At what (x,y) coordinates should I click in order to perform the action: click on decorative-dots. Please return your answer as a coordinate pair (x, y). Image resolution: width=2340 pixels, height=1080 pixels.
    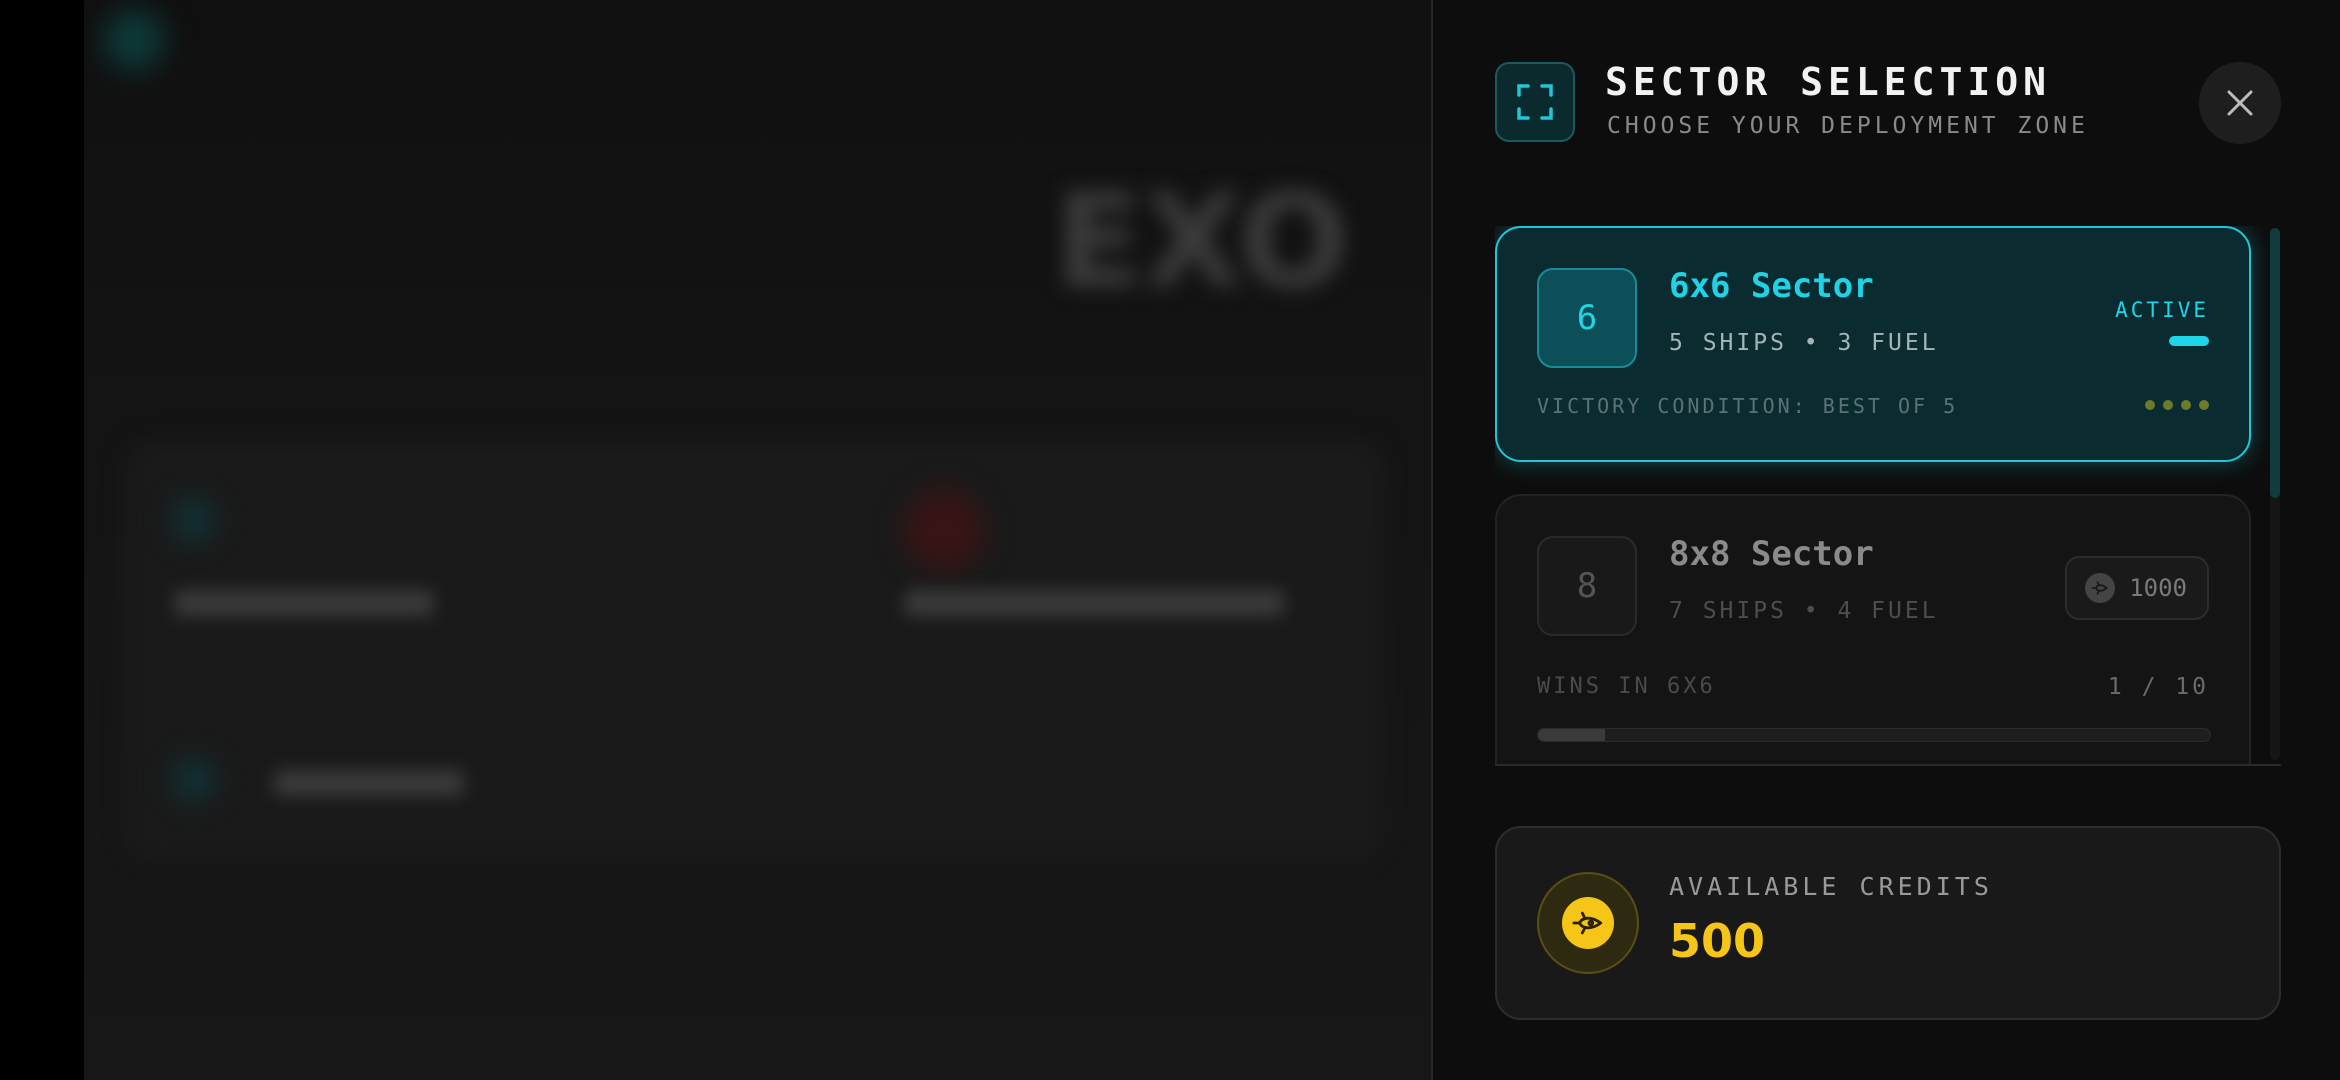
    Looking at the image, I should click on (2177, 405).